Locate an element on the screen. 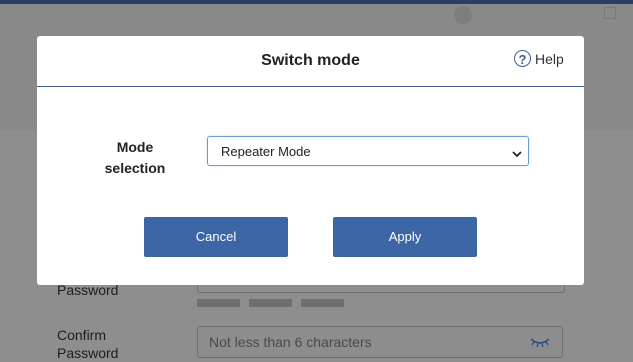  question-circle-icon: ? is located at coordinates (522, 58).